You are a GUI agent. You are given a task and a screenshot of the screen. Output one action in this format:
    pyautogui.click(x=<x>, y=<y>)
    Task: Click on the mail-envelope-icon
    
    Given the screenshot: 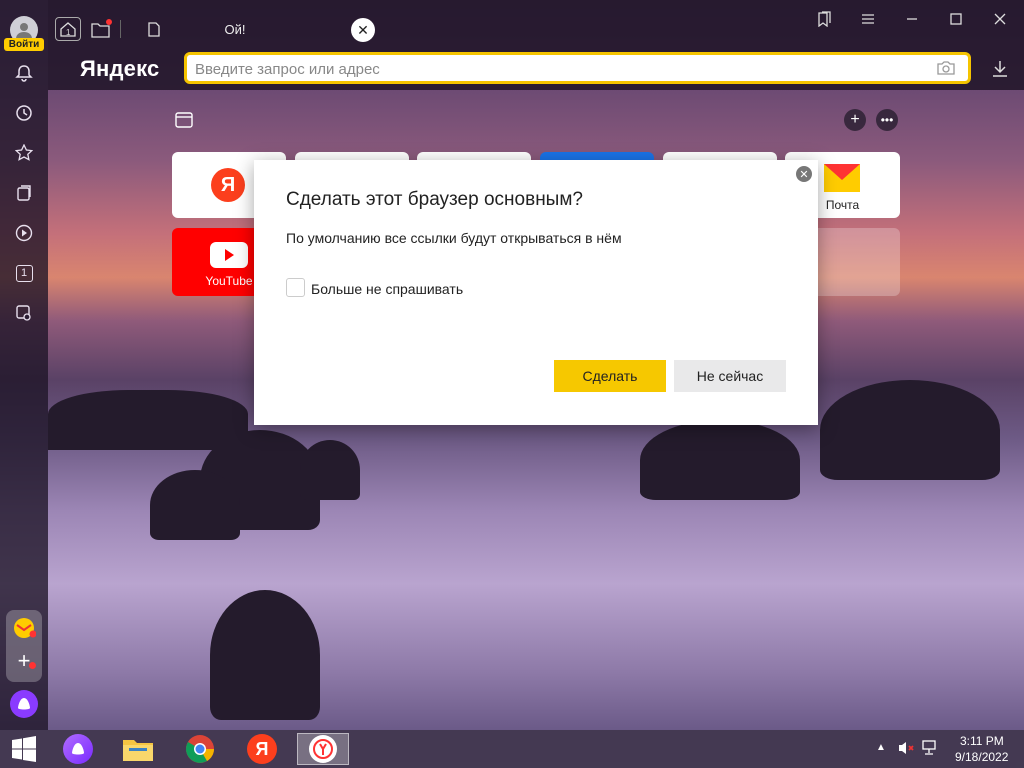 What is the action you would take?
    pyautogui.click(x=842, y=178)
    